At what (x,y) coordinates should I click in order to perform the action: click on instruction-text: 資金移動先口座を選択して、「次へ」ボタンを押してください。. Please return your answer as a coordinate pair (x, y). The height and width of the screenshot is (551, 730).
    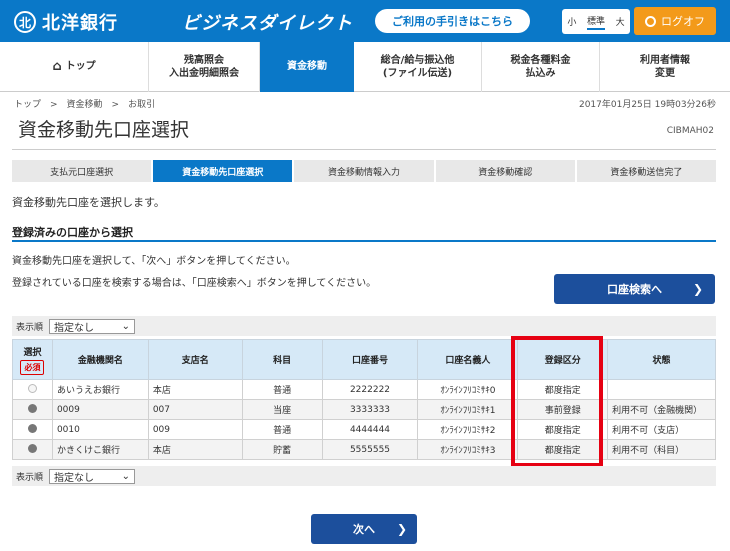
    Looking at the image, I should click on (154, 261).